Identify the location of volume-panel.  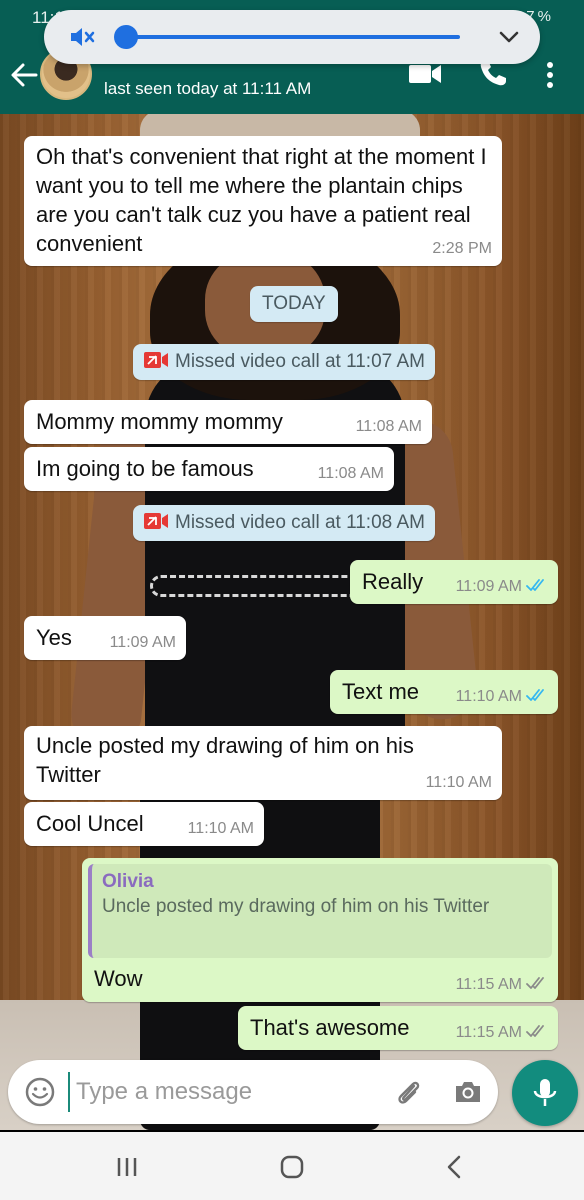
(292, 37).